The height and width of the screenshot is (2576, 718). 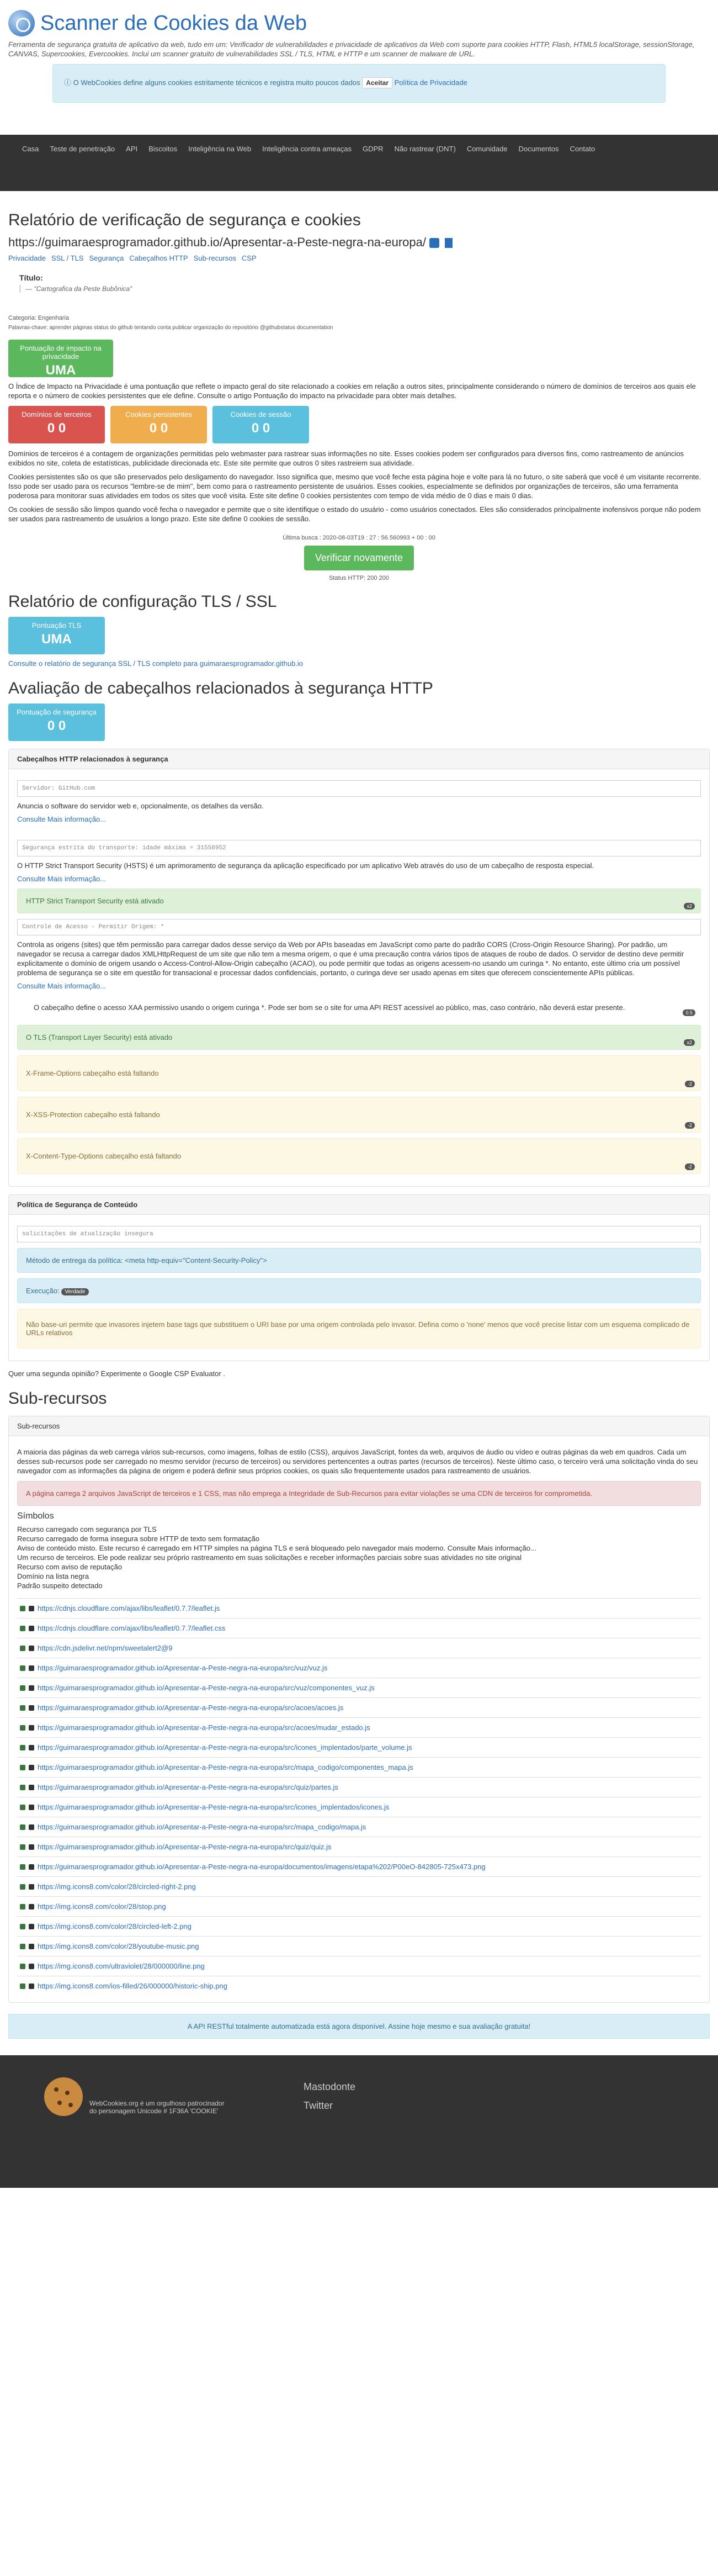 I want to click on nav-item: API, so click(x=131, y=149).